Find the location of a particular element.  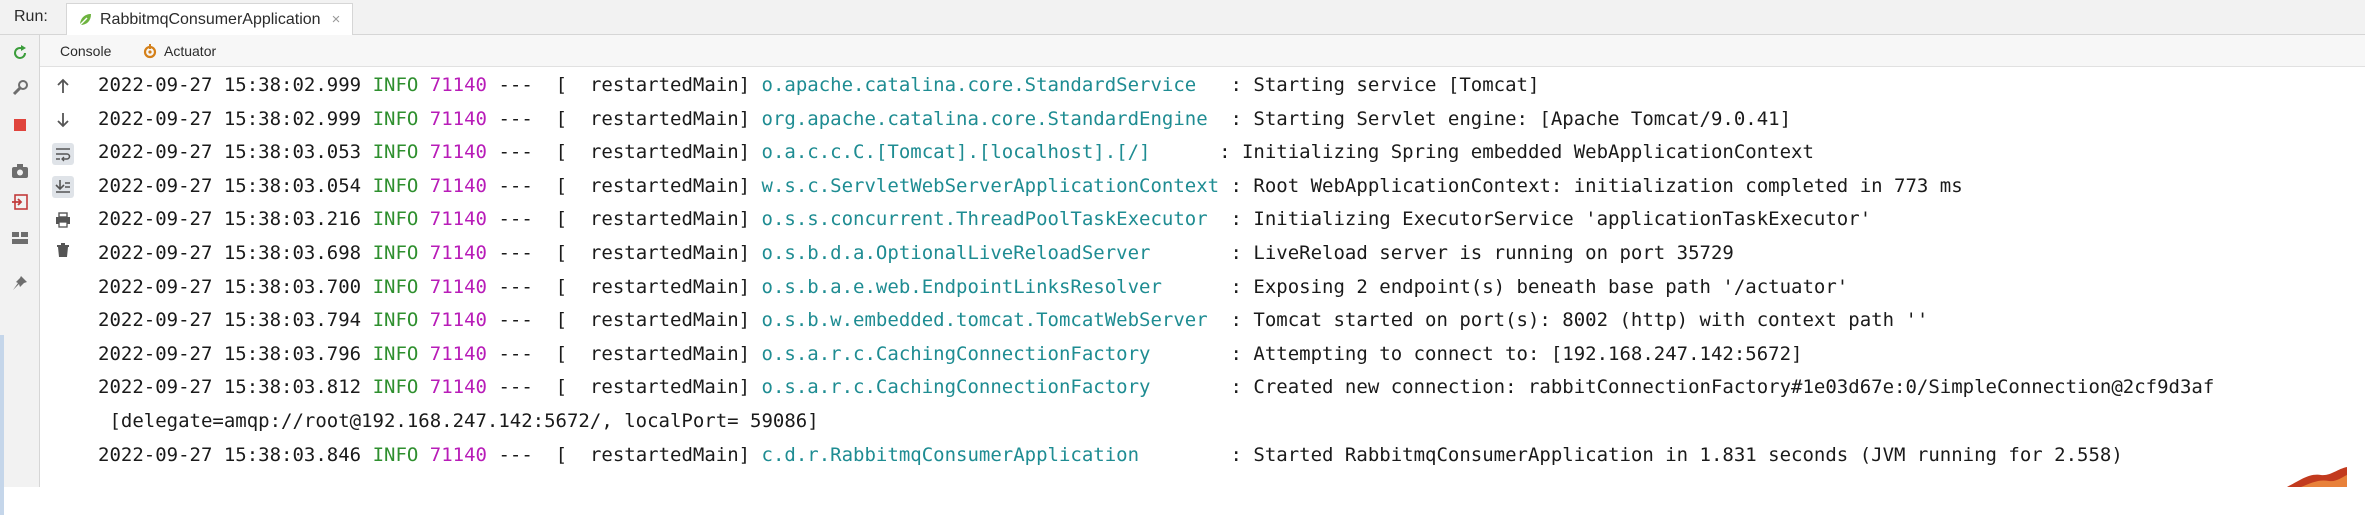

log-logger: o.apache.catalina.core.StandardService is located at coordinates (996, 85).